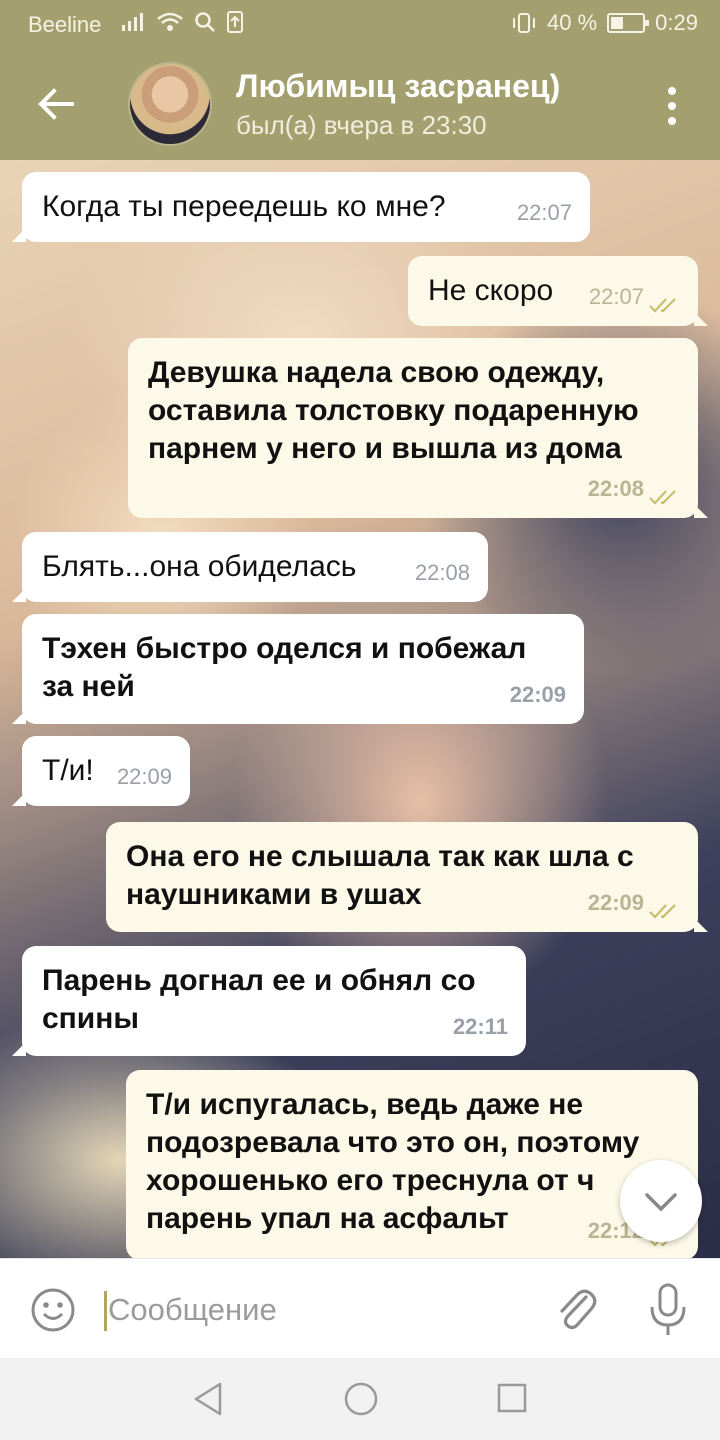 The height and width of the screenshot is (1440, 720). I want to click on chat-header: Любимыц засранец) был(а) вчера в 23:30, so click(360, 104).